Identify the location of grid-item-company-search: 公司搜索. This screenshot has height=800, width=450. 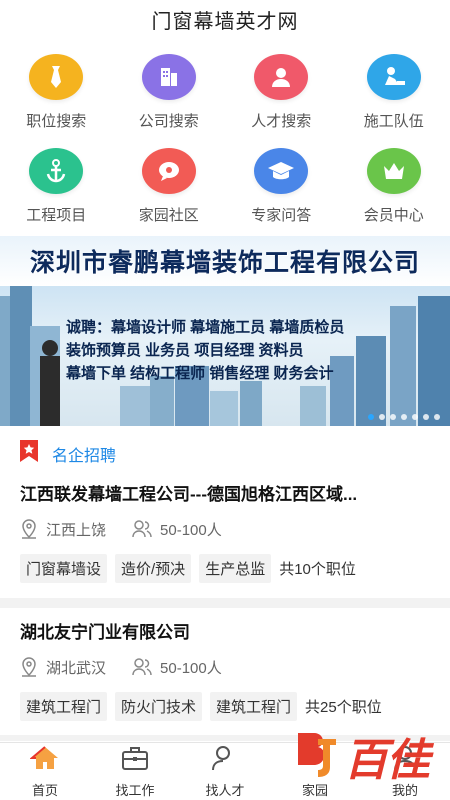
(169, 99).